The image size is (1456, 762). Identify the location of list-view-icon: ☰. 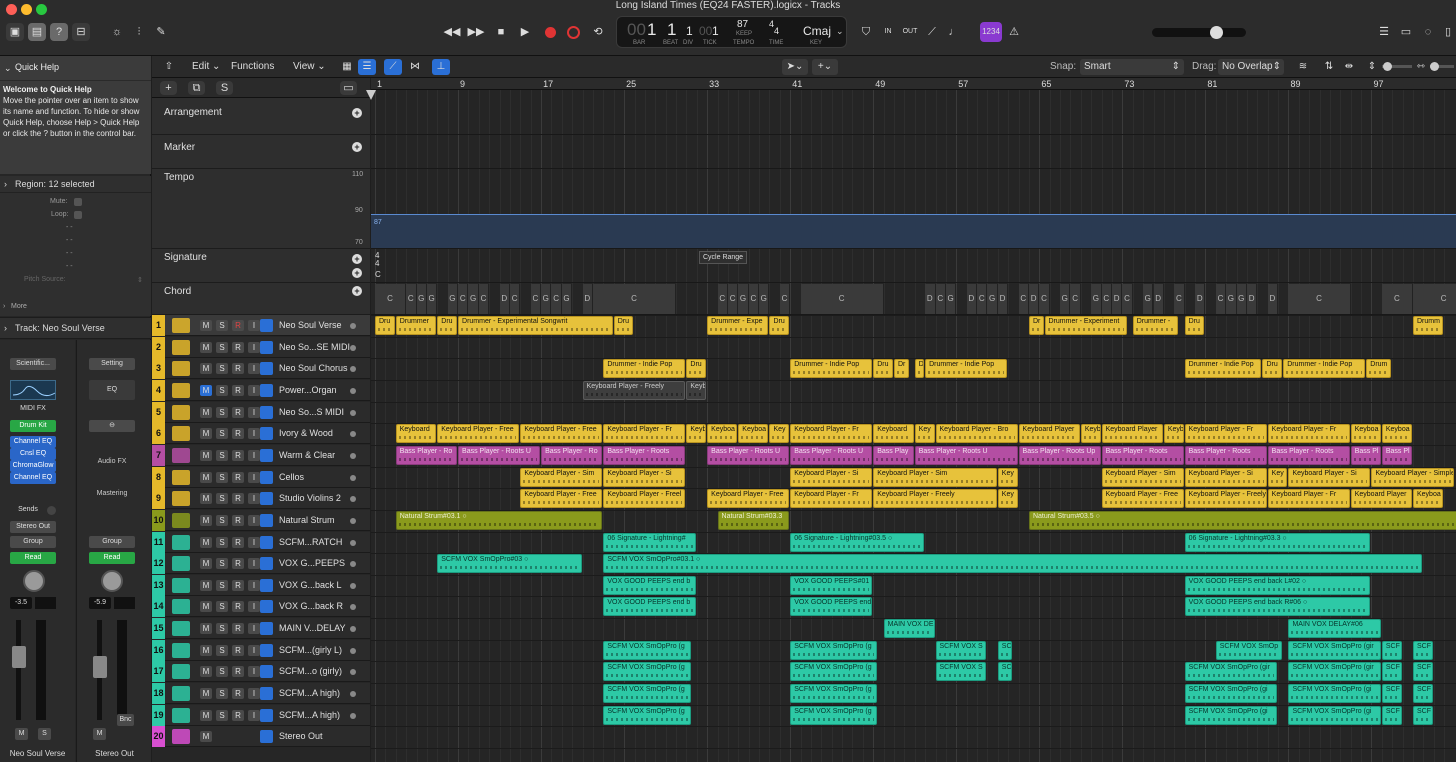
(367, 67).